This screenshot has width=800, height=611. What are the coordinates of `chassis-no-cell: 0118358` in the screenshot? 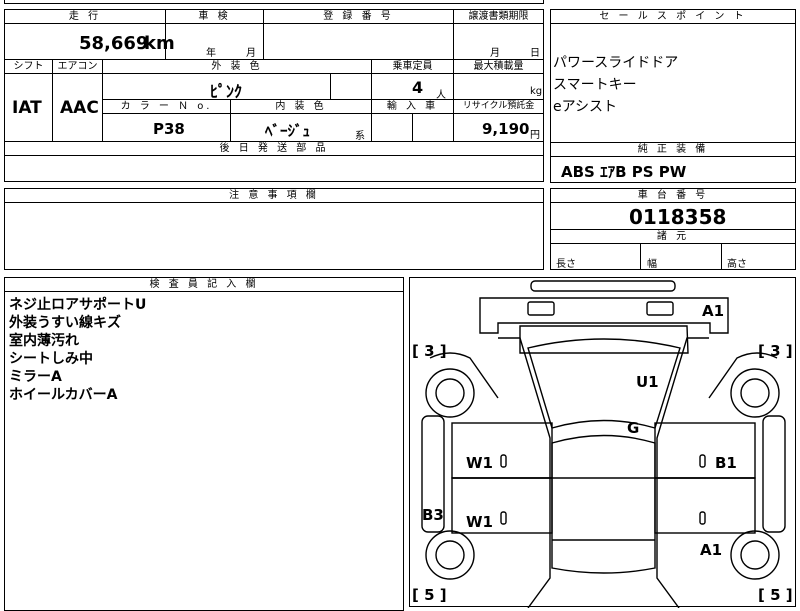 It's located at (673, 216).